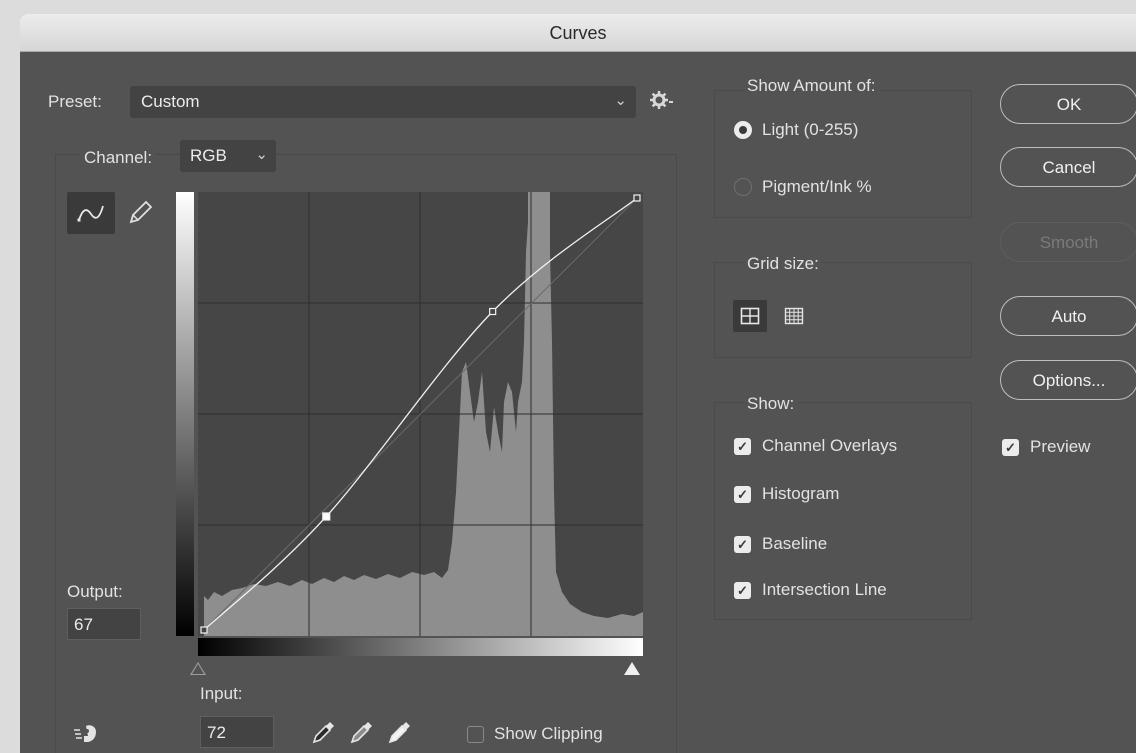 This screenshot has width=1136, height=753. What do you see at coordinates (95, 591) in the screenshot?
I see `output-label: Output:` at bounding box center [95, 591].